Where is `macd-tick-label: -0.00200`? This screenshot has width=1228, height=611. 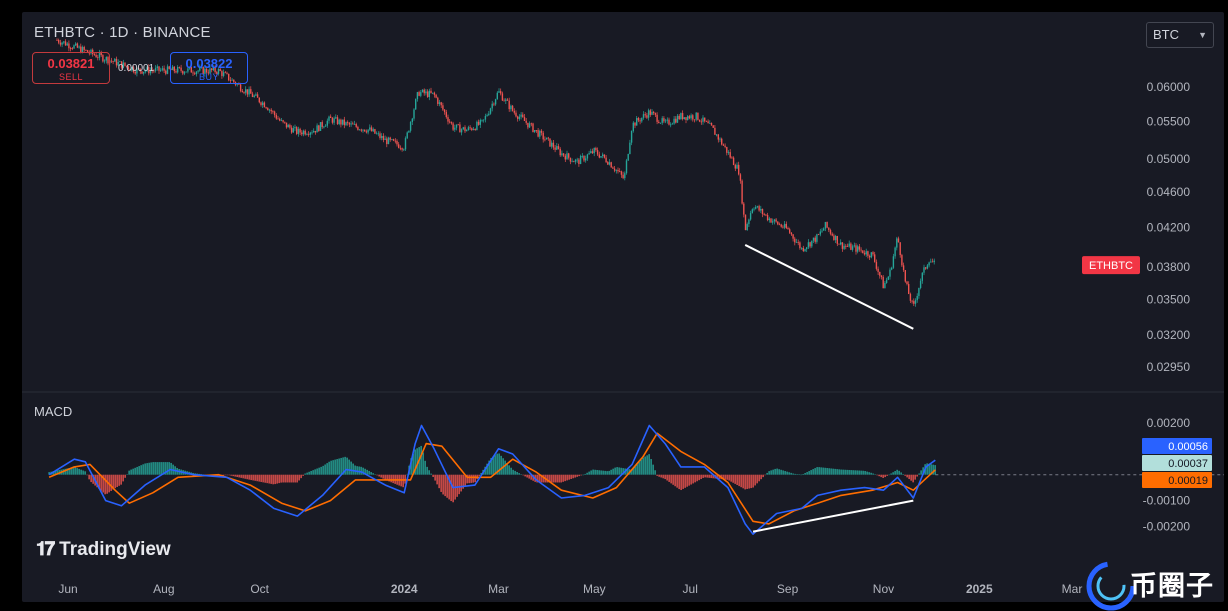 macd-tick-label: -0.00200 is located at coordinates (1167, 526).